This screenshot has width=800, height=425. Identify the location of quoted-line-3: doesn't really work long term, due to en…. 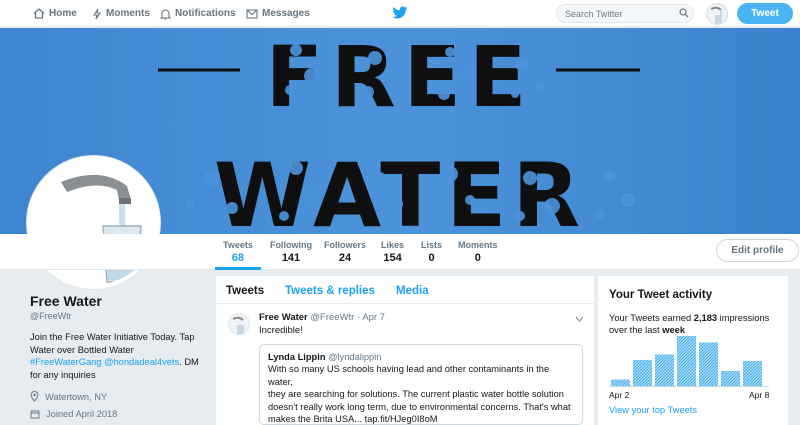
(419, 406).